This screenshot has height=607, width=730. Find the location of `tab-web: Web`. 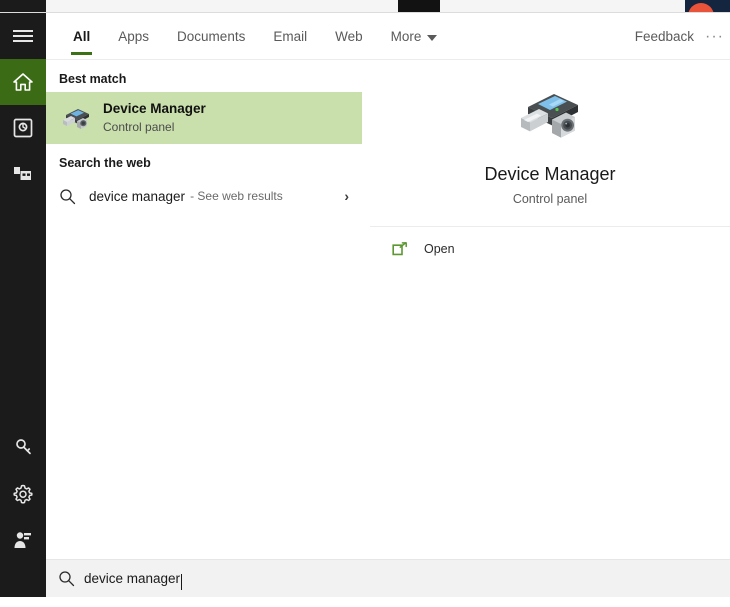

tab-web: Web is located at coordinates (349, 36).